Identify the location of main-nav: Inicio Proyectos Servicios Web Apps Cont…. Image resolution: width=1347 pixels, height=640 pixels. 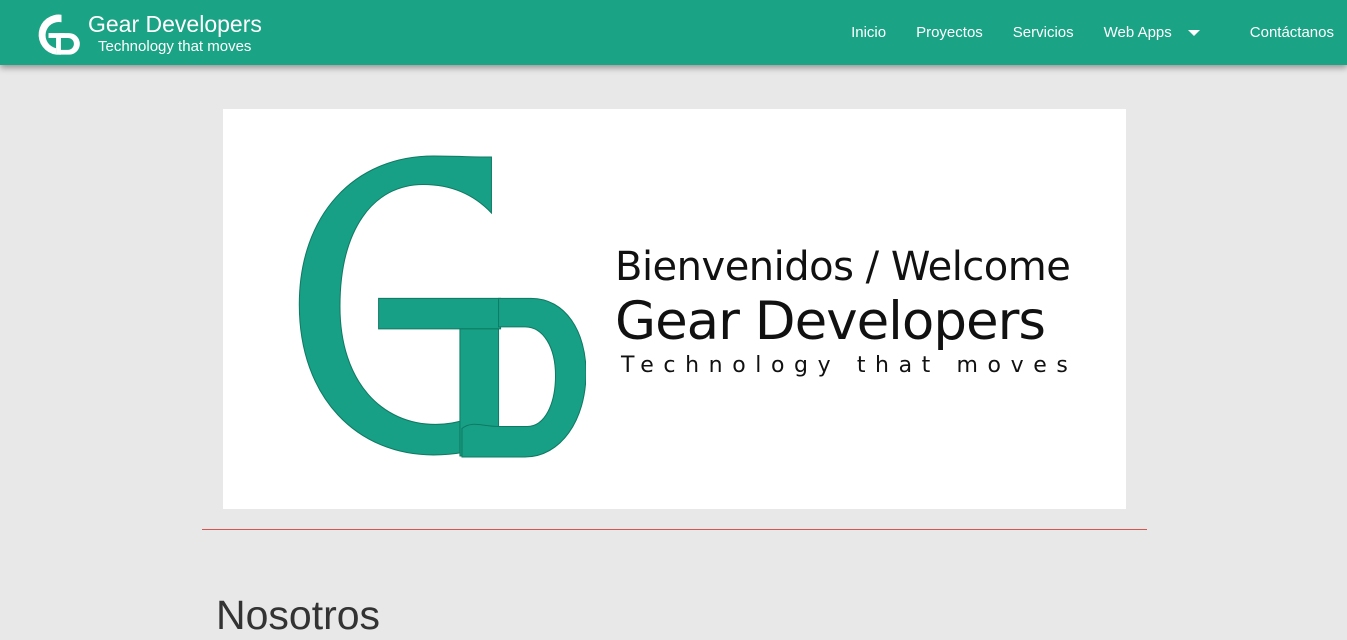
(1085, 32).